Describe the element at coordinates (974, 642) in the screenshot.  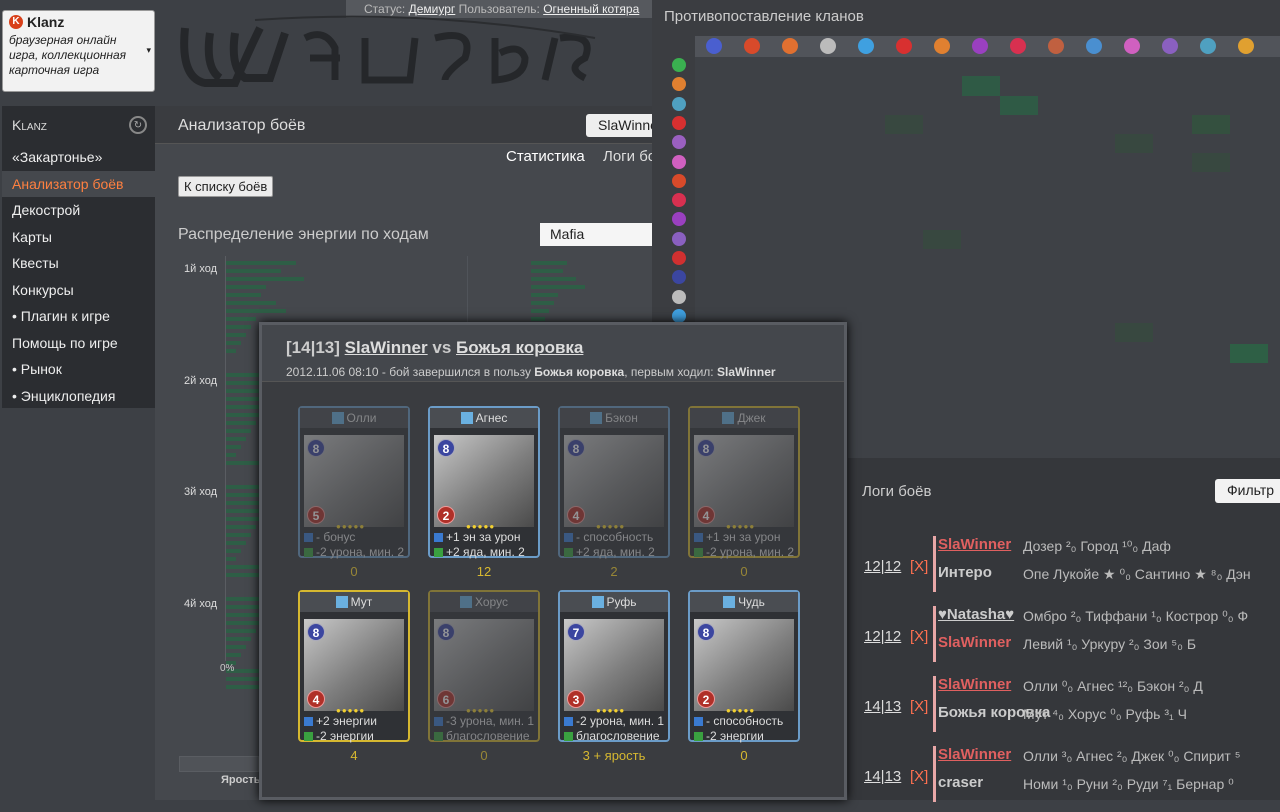
I see `log-player2: SlaWinner` at that location.